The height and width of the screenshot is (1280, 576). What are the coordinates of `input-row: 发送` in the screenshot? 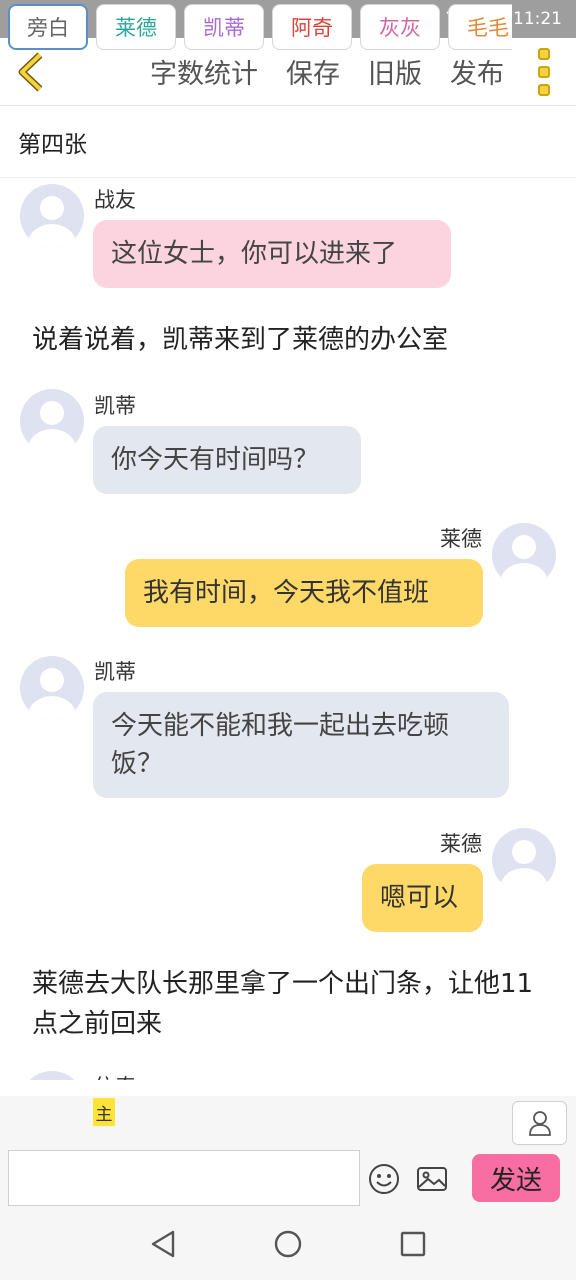 It's located at (288, 1179).